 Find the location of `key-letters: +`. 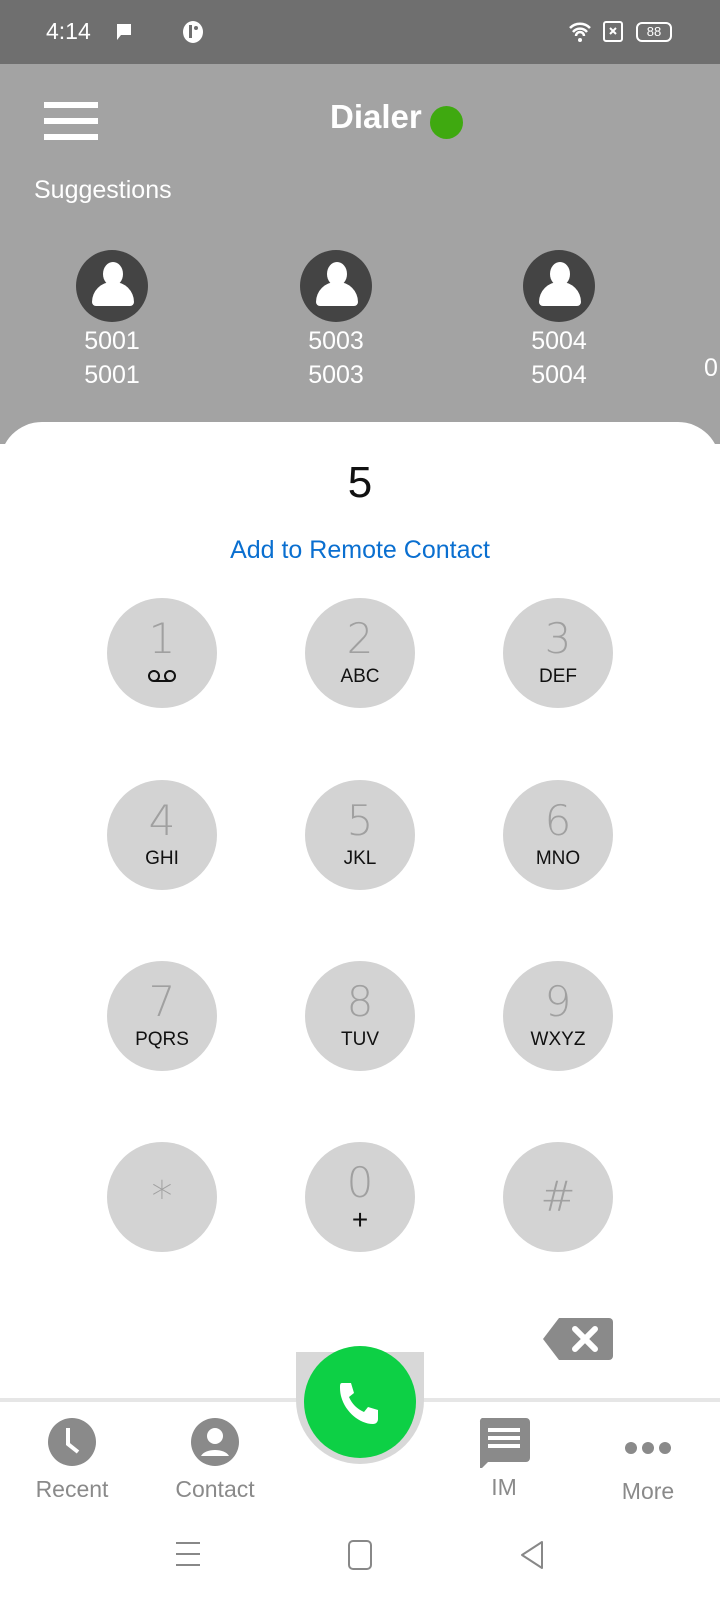

key-letters: + is located at coordinates (360, 1219).